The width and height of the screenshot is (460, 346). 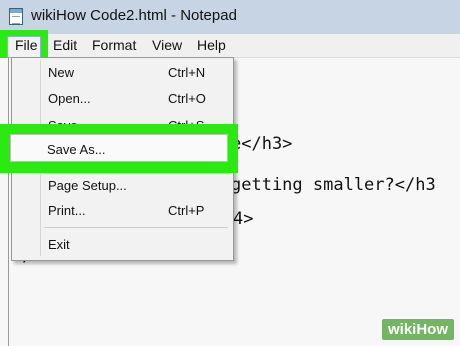 I want to click on menu-item-new: New Ctrl+N, so click(x=122, y=73).